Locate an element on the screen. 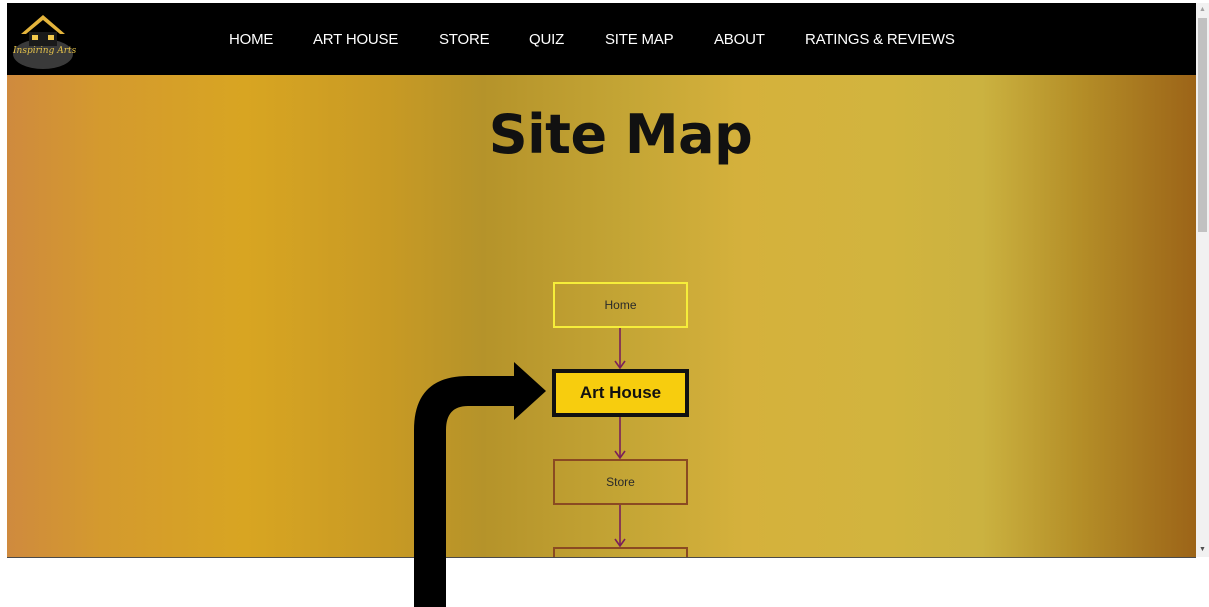 This screenshot has height=607, width=1209. sitemap-node-next is located at coordinates (620, 552).